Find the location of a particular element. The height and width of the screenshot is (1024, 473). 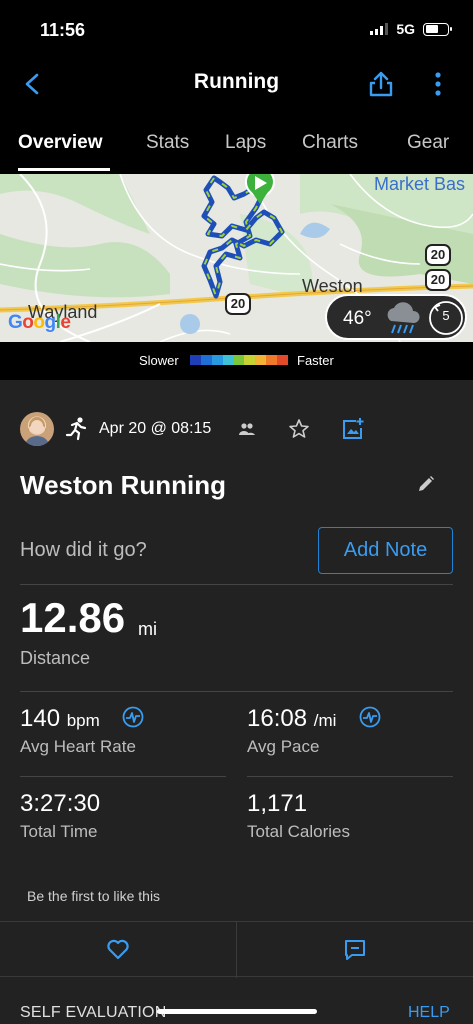

likes-text: Be the first to like this is located at coordinates (94, 896).